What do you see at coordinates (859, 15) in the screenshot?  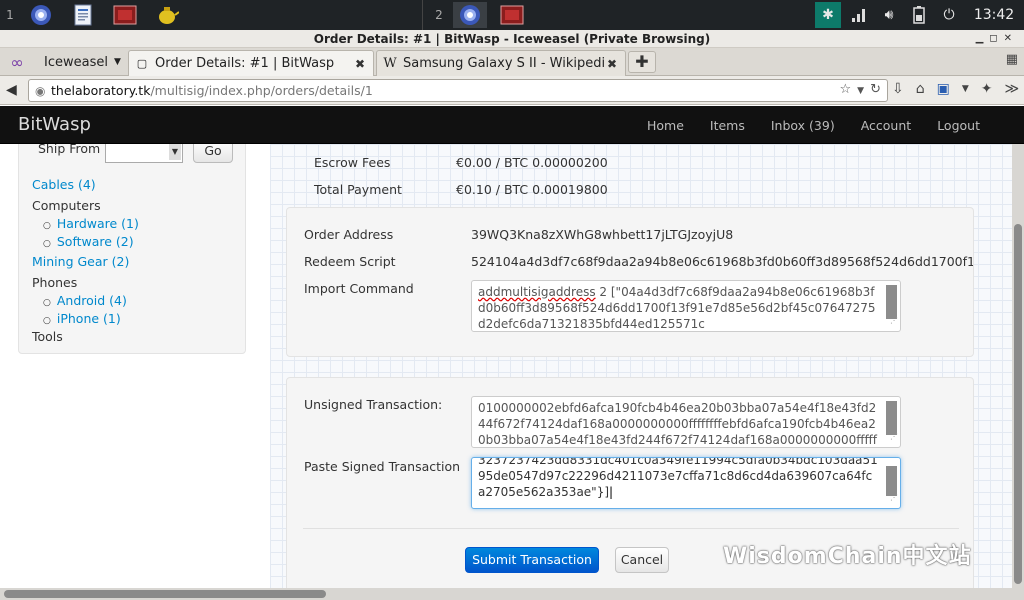 I see `signal-strength-icon` at bounding box center [859, 15].